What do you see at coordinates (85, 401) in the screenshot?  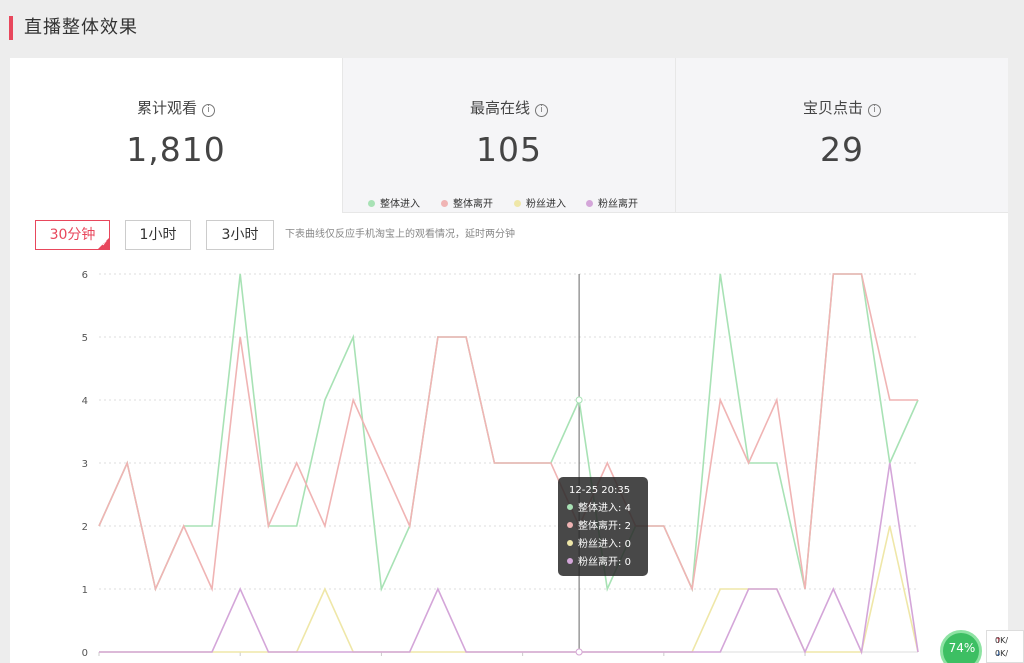 I see `y-tick-label: 4` at bounding box center [85, 401].